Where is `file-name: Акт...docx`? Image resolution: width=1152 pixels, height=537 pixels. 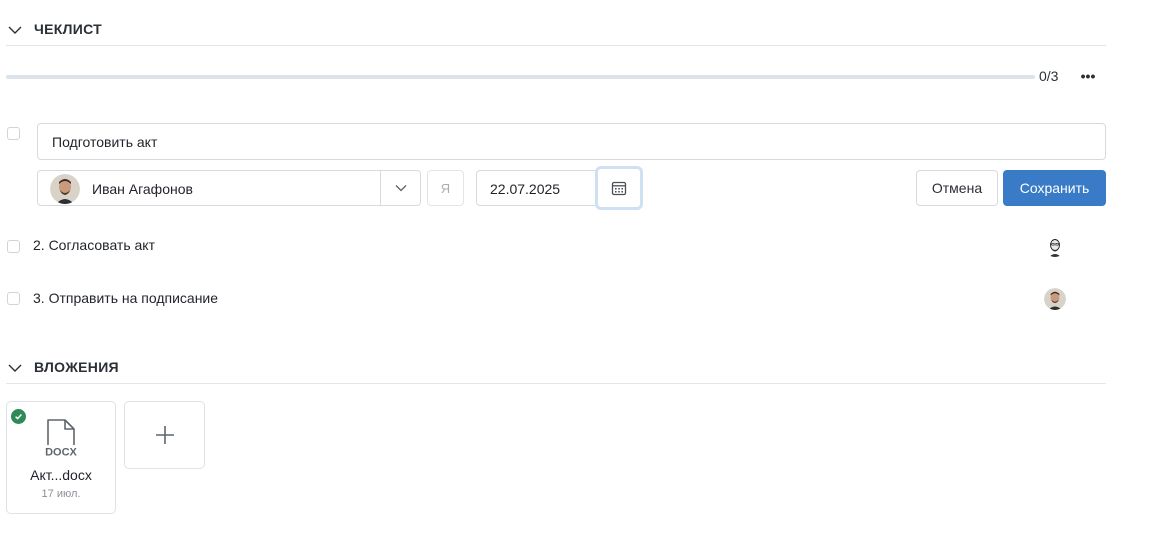 file-name: Акт...docx is located at coordinates (61, 475).